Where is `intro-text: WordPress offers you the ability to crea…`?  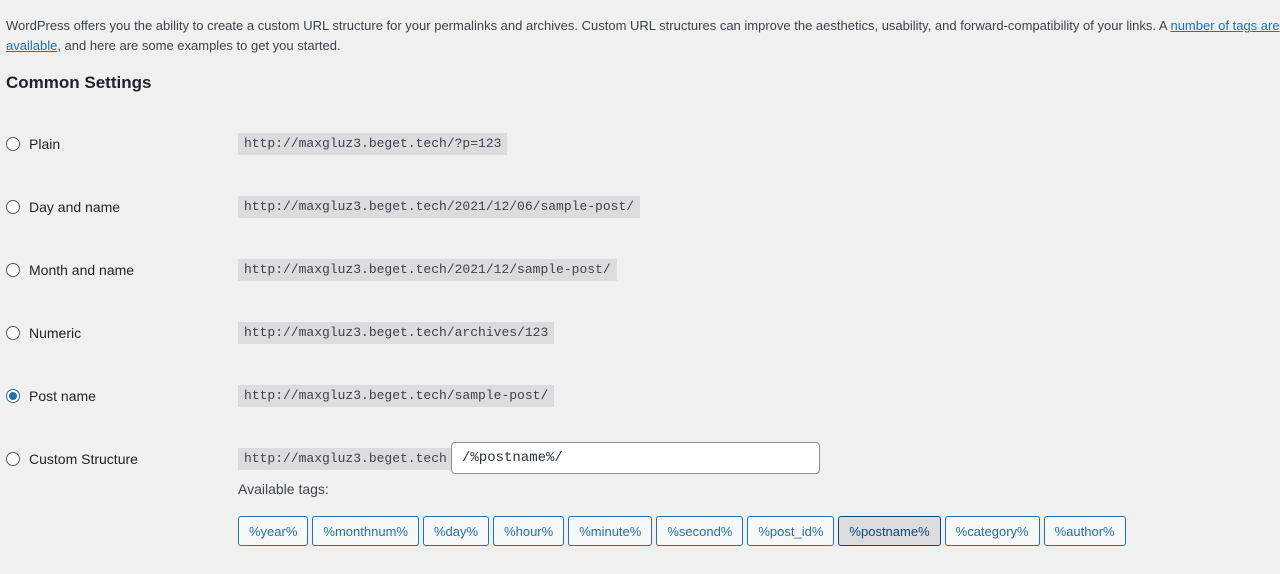 intro-text: WordPress offers you the ability to crea… is located at coordinates (643, 36).